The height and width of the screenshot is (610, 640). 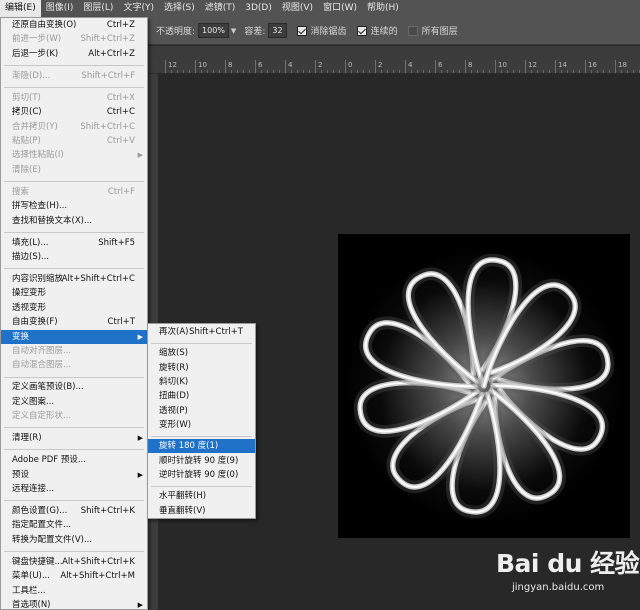 I want to click on menu-item: 变换 ▶, so click(x=74, y=336).